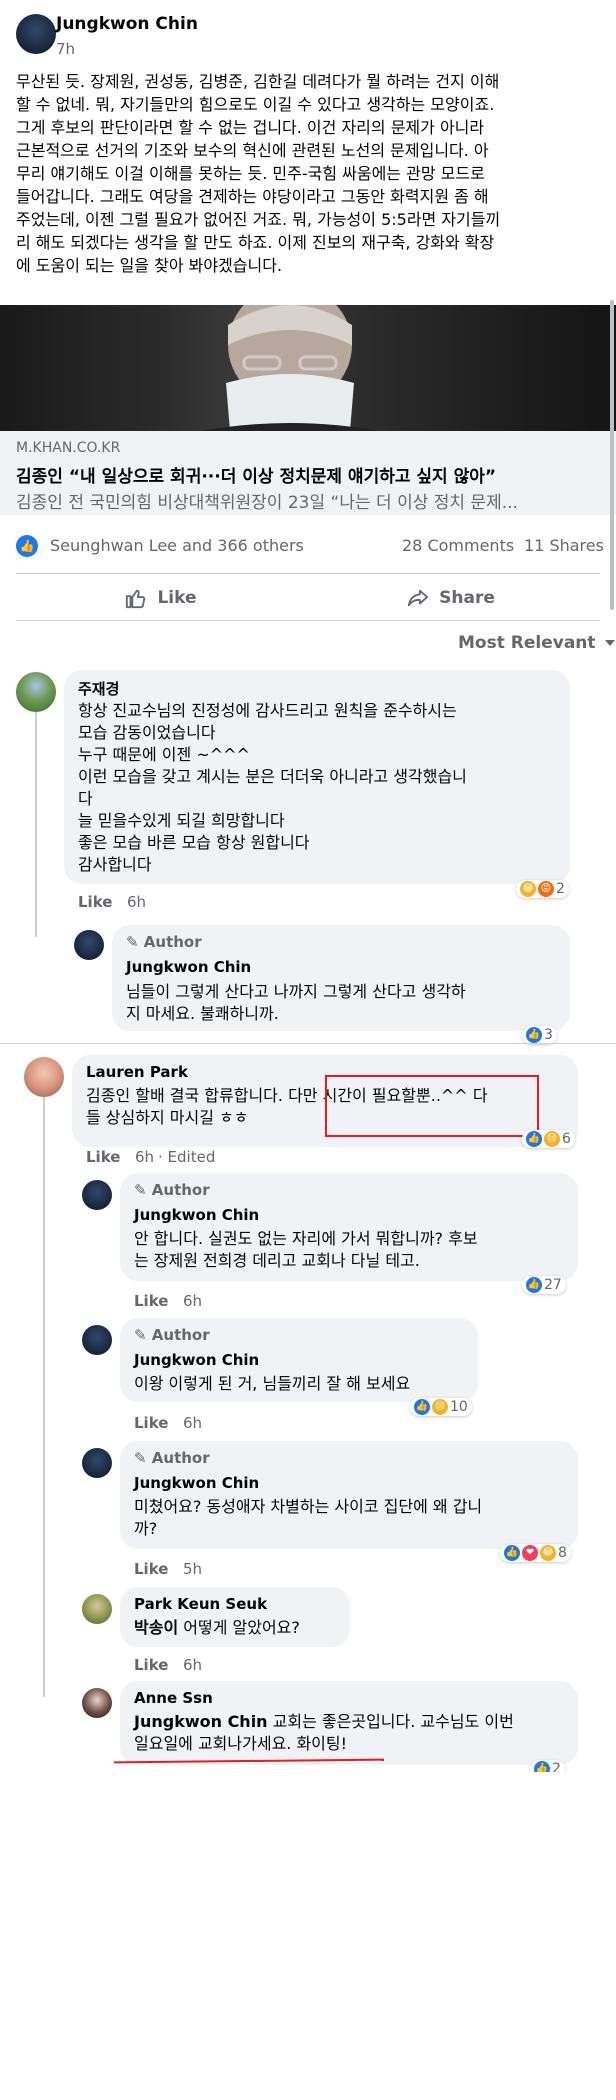 The width and height of the screenshot is (616, 2100). What do you see at coordinates (272, 776) in the screenshot?
I see `comment-line: 이런 모습을 갖고 계시는 분은 더더욱 아니라고 생각했습니` at bounding box center [272, 776].